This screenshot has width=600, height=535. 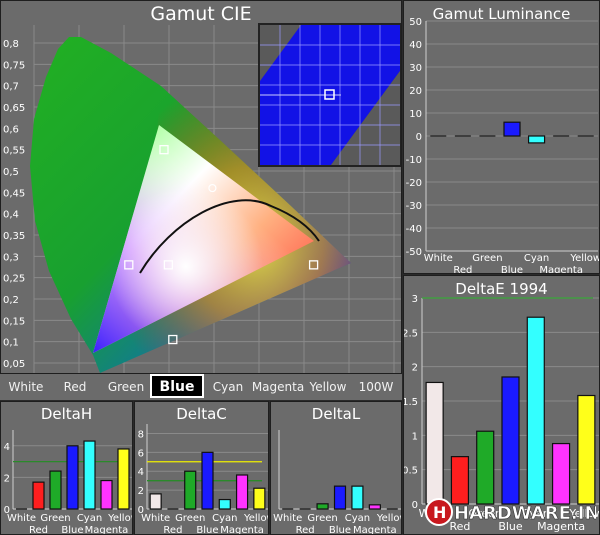 What do you see at coordinates (439, 512) in the screenshot?
I see `svg-text: H` at bounding box center [439, 512].